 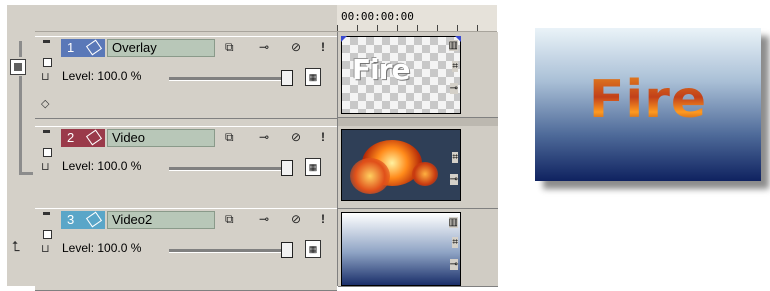 What do you see at coordinates (453, 222) in the screenshot?
I see `event-fx-icon: ▥` at bounding box center [453, 222].